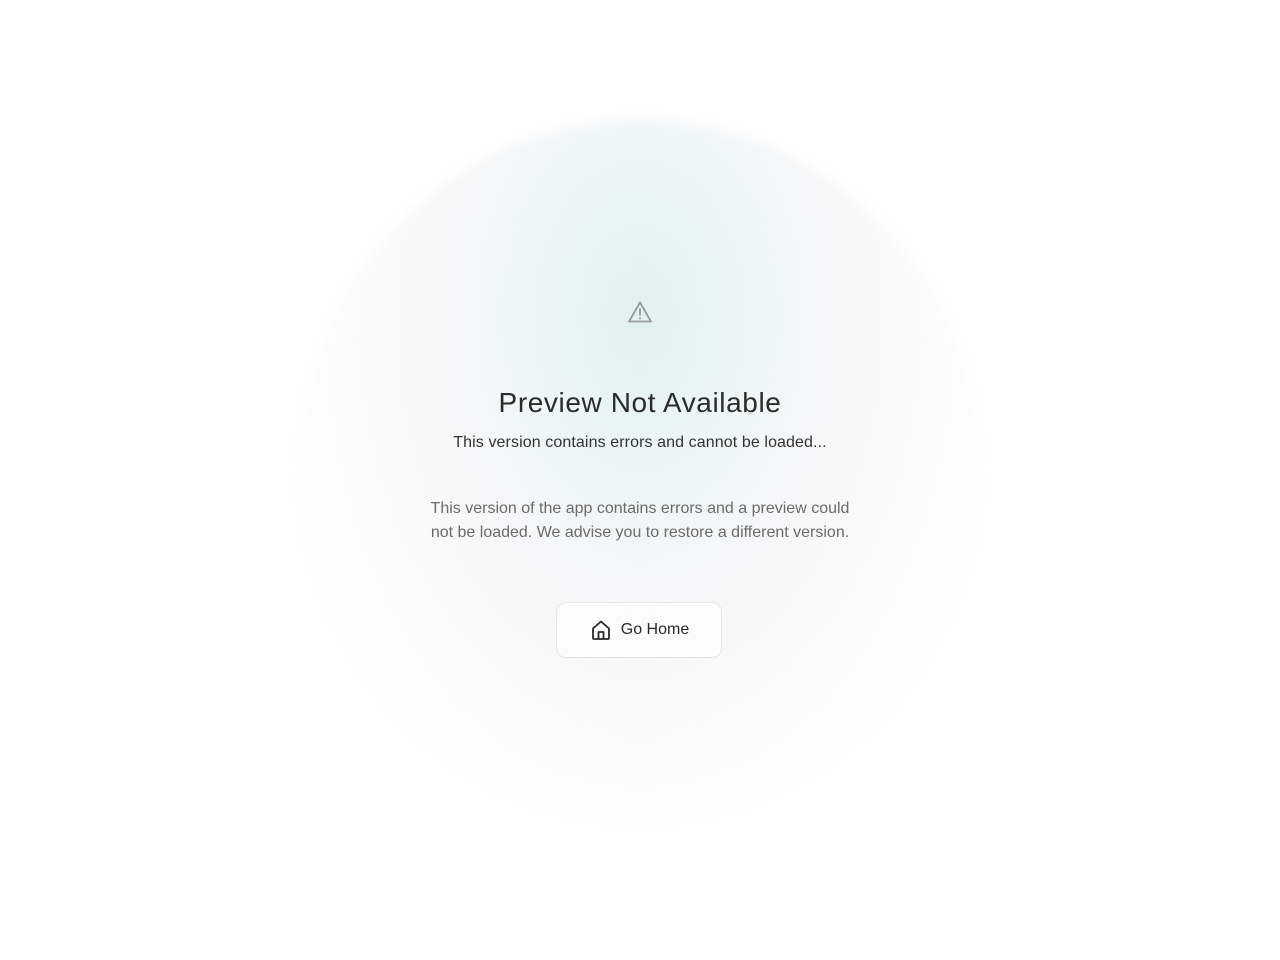 The image size is (1280, 960). I want to click on go-home-label: Go Home, so click(655, 629).